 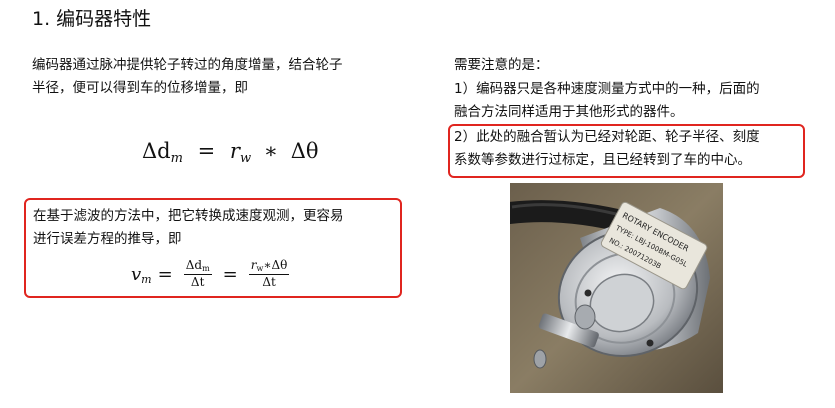 What do you see at coordinates (271, 151) in the screenshot?
I see `eq1-times: ∗` at bounding box center [271, 151].